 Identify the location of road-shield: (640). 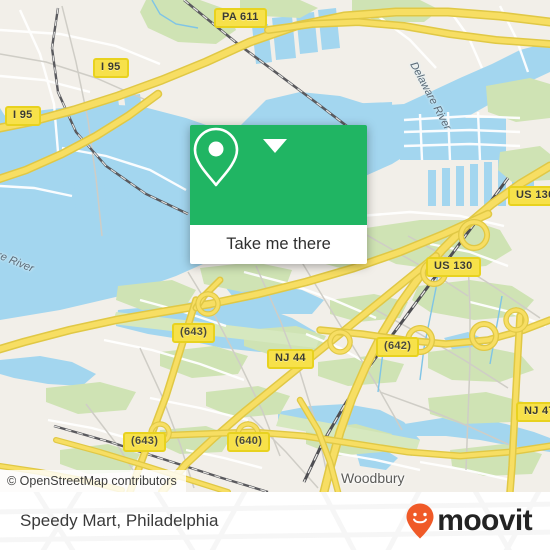
(249, 442).